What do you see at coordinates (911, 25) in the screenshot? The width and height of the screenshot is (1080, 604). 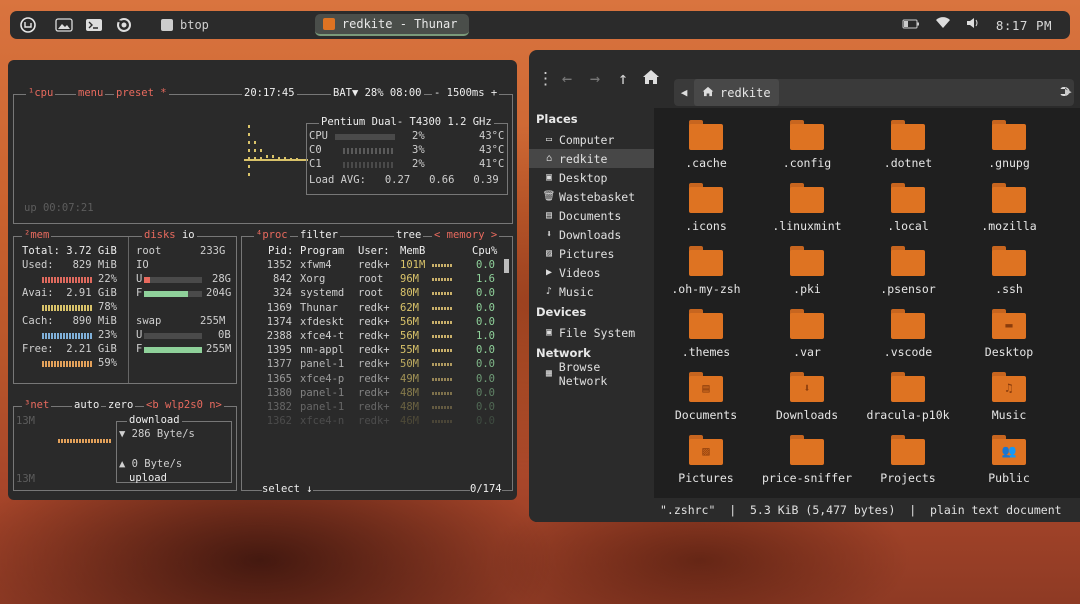 I see `battery-icon` at bounding box center [911, 25].